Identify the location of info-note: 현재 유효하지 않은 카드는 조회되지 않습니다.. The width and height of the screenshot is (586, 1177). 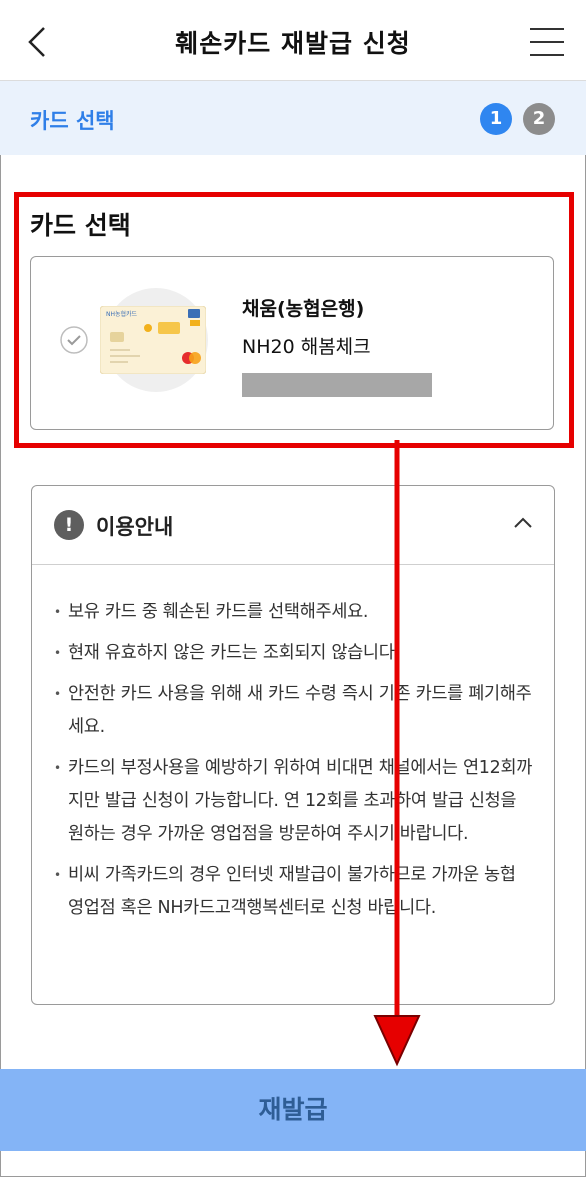
(294, 653).